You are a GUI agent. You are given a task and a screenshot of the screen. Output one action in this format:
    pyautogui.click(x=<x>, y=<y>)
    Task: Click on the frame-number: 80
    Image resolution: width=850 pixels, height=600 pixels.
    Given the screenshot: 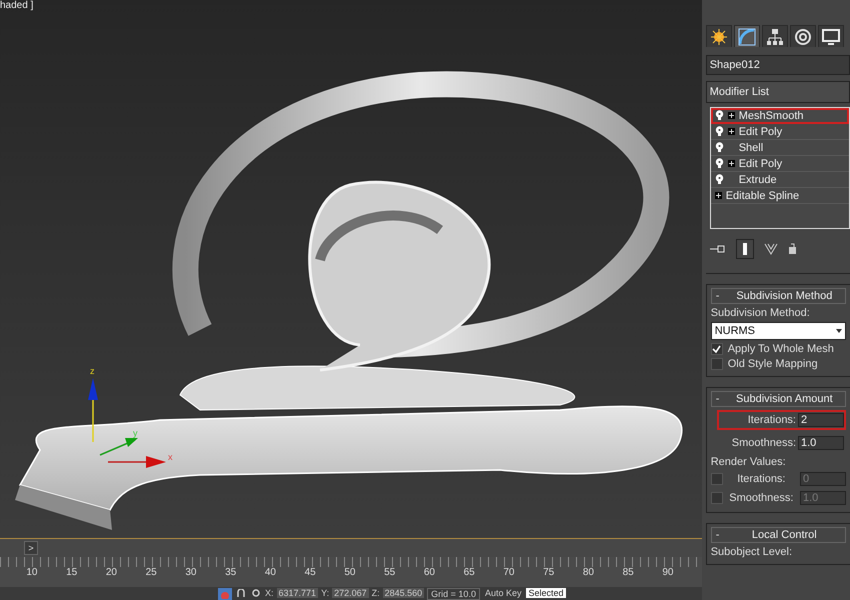 What is the action you would take?
    pyautogui.click(x=588, y=572)
    